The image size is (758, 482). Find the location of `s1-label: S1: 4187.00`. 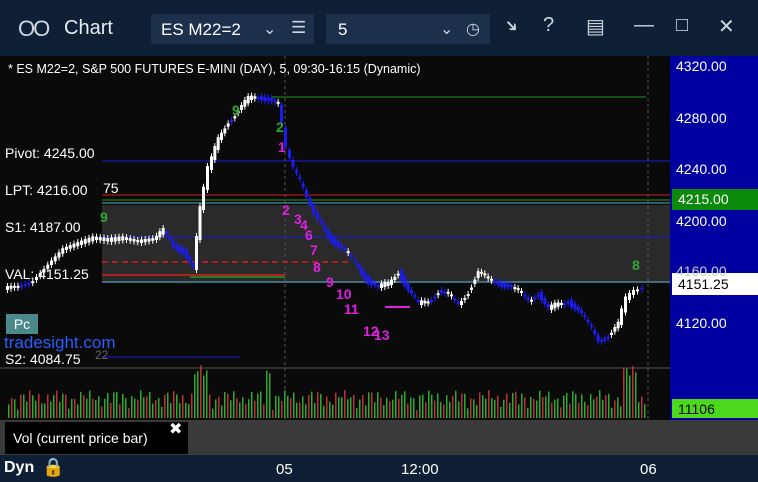

s1-label: S1: 4187.00 is located at coordinates (43, 227).